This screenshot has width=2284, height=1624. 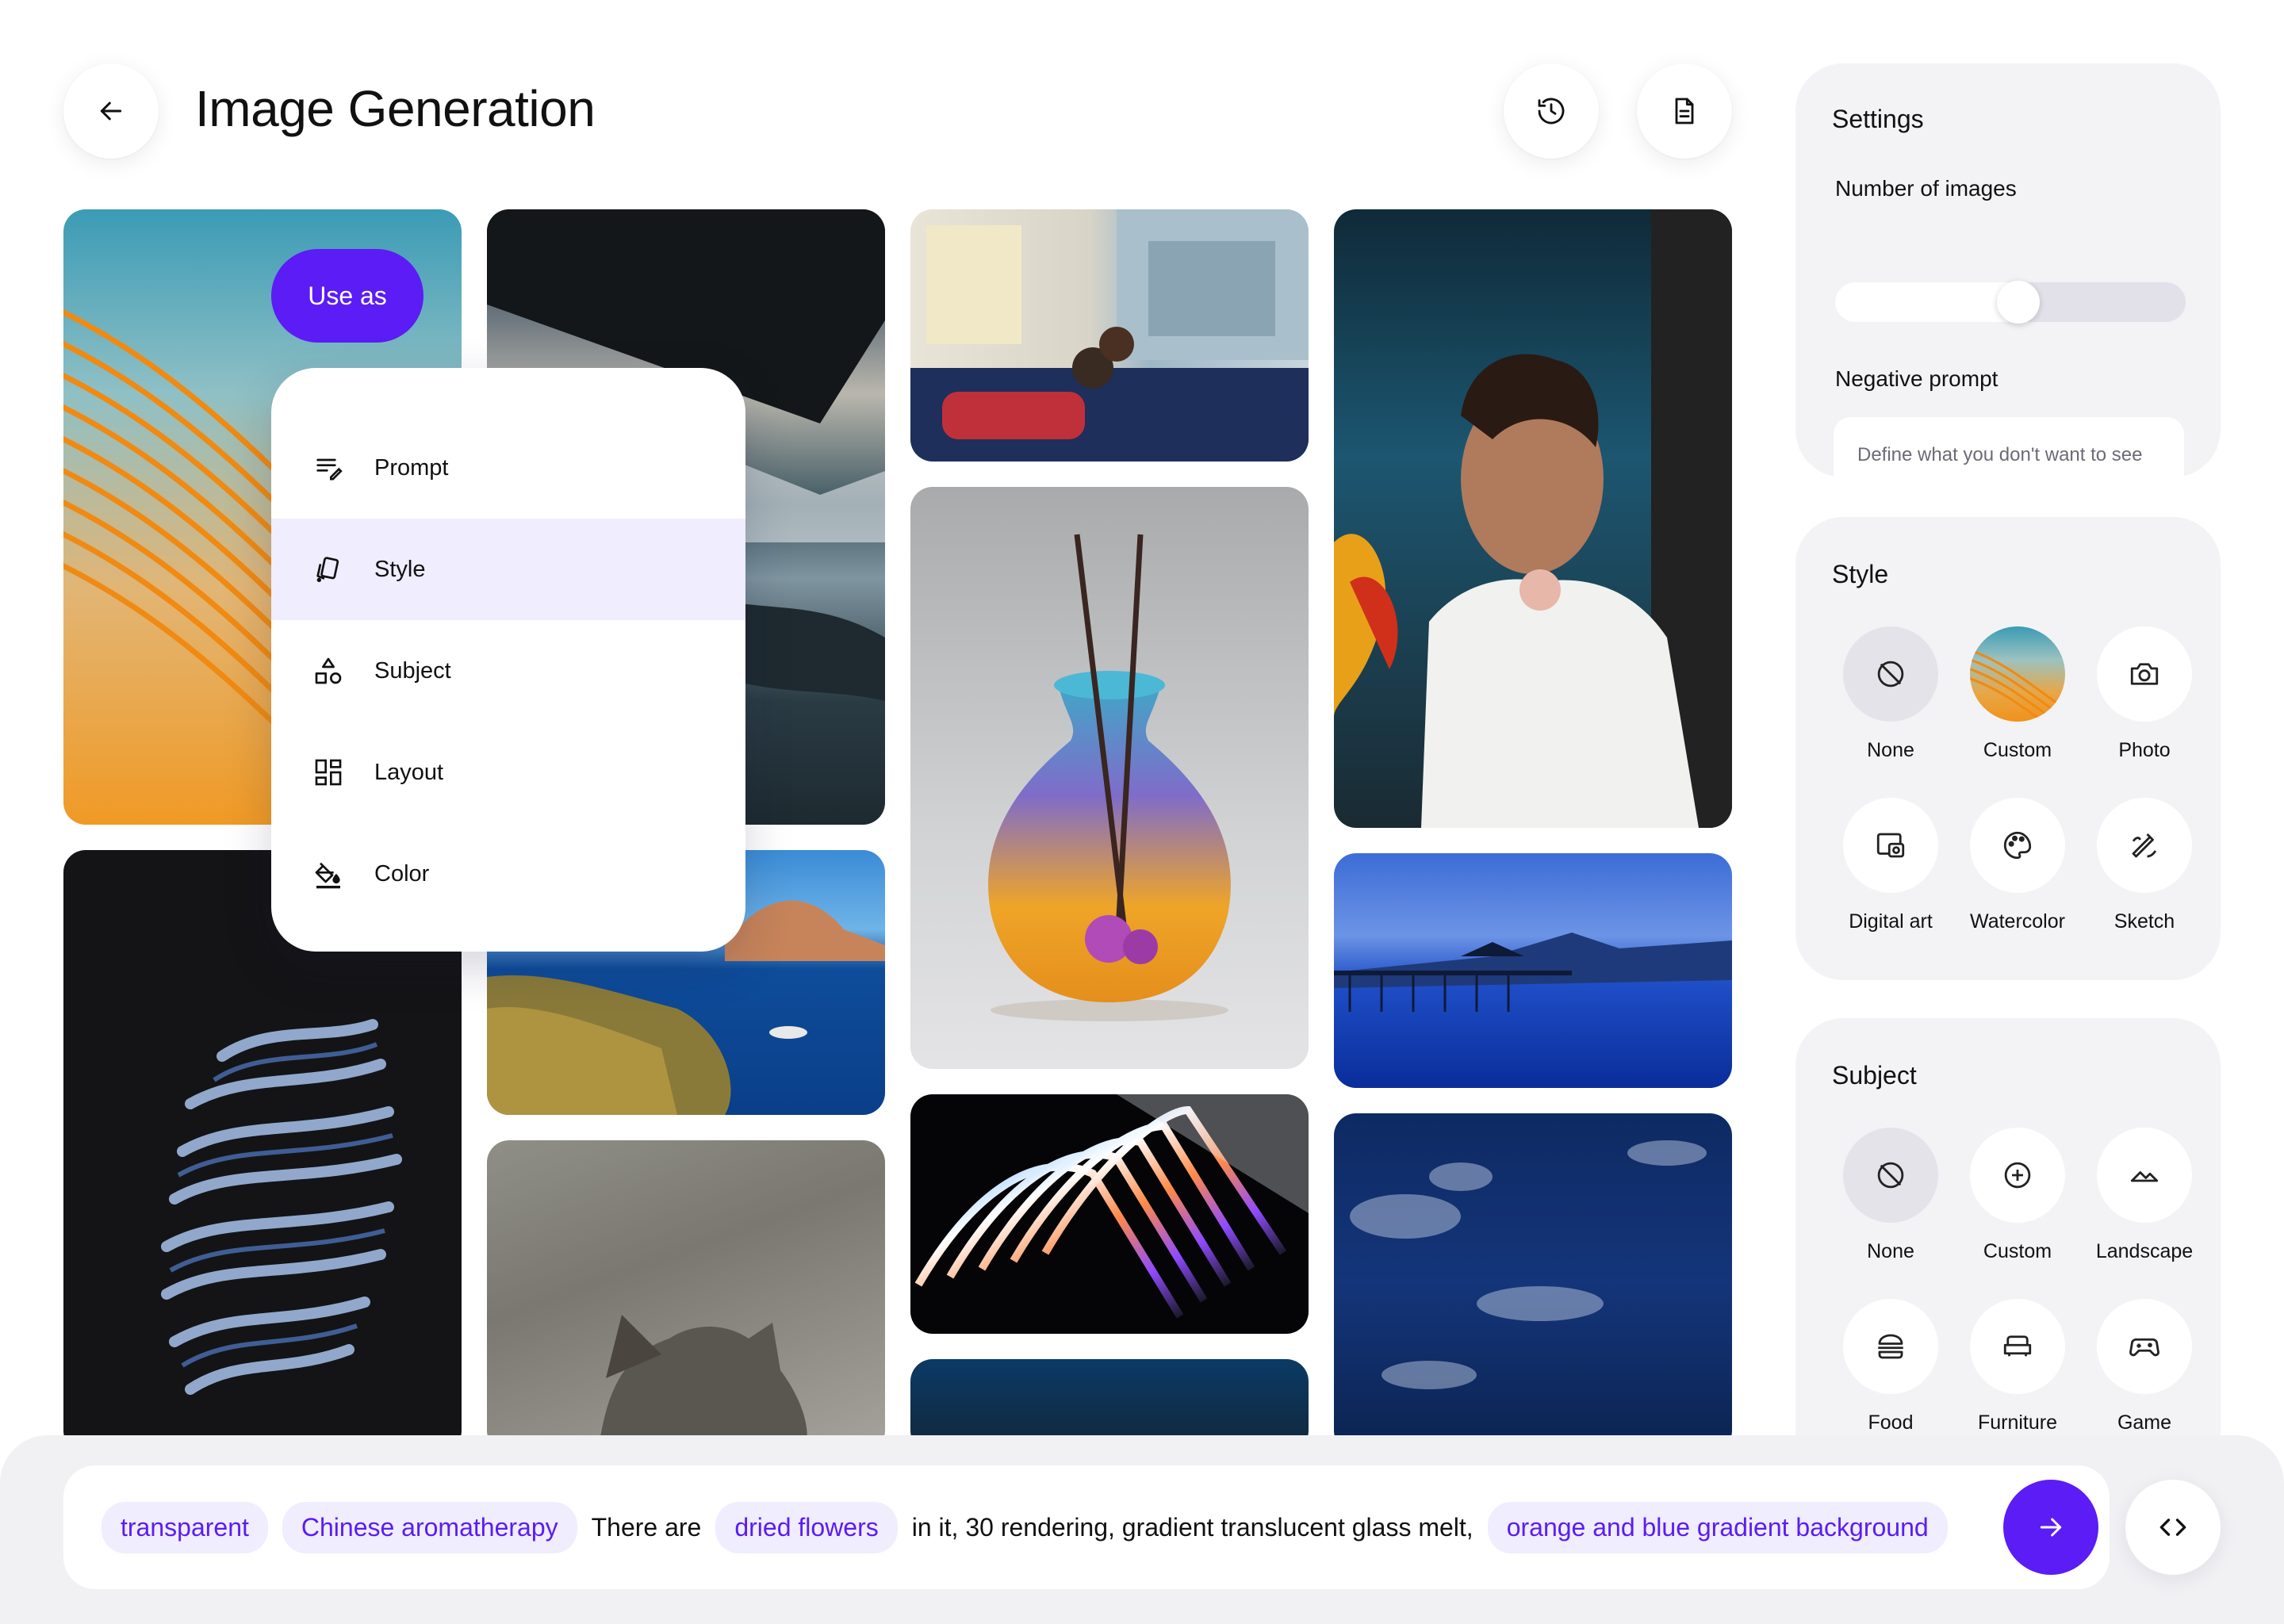 I want to click on image-tile-graffiti-portrait, so click(x=1533, y=518).